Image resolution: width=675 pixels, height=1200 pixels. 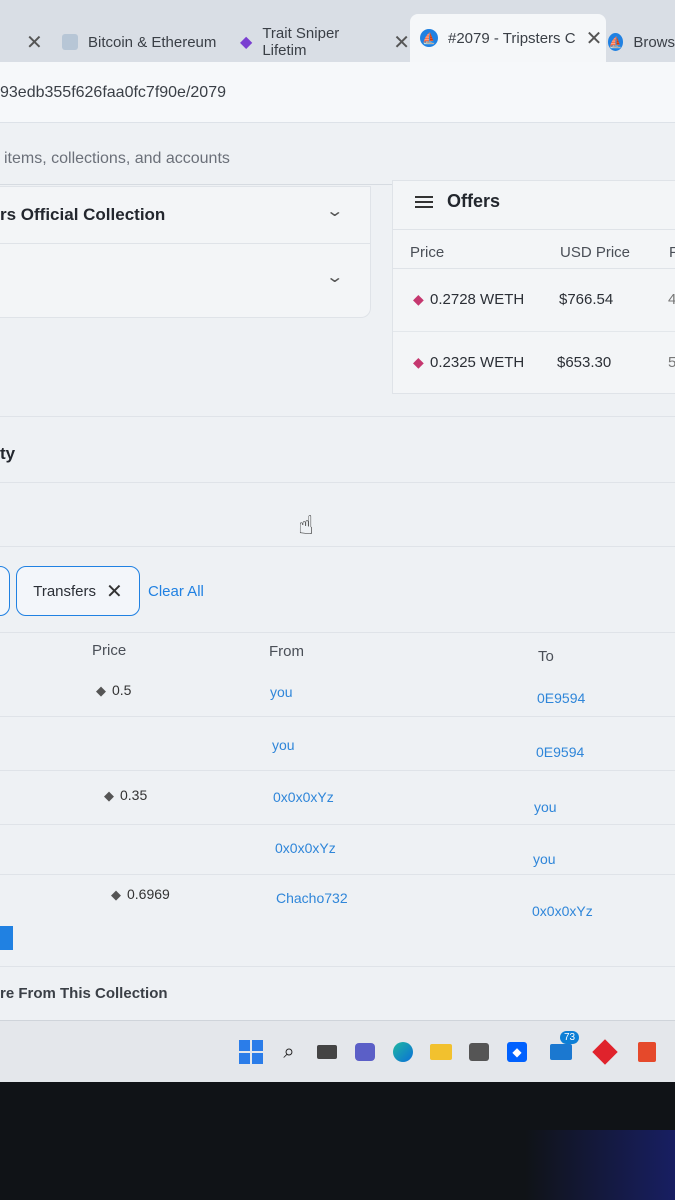 What do you see at coordinates (113, 93) in the screenshot?
I see `url-text: 93edb355f626faa0fc7f90e/2079` at bounding box center [113, 93].